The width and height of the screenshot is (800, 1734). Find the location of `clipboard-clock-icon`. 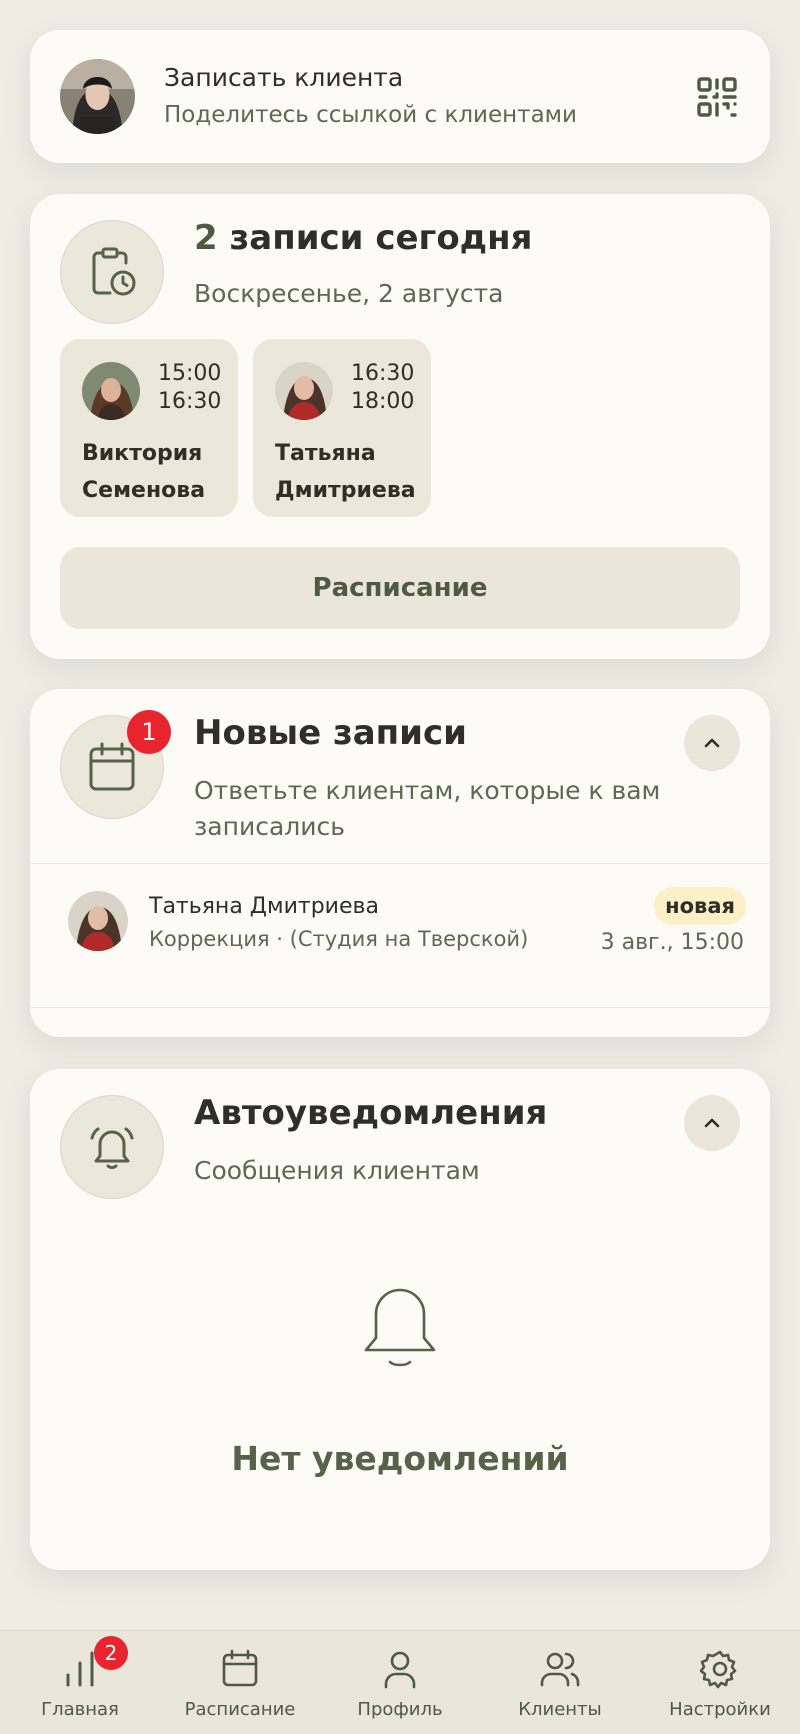

clipboard-clock-icon is located at coordinates (114, 271).